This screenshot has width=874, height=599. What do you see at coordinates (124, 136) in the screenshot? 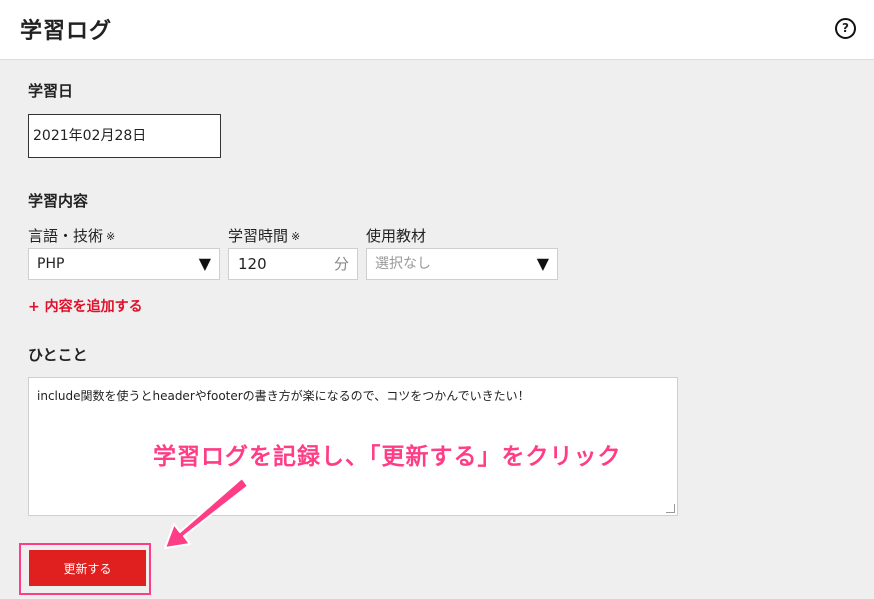
I see `date-field: 2021年02月28日` at bounding box center [124, 136].